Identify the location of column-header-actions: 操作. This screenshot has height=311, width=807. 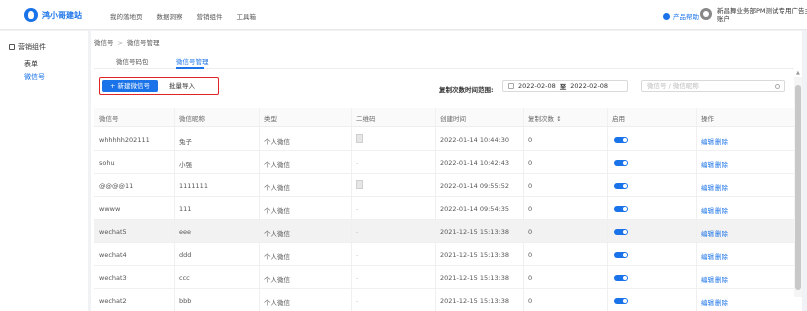
(707, 119).